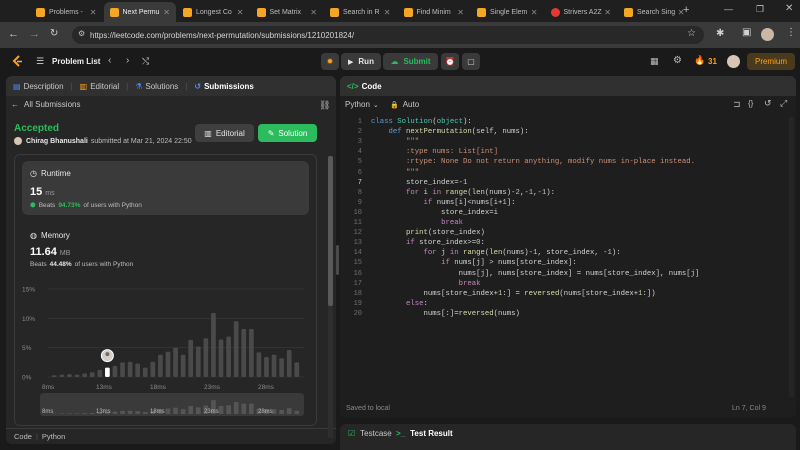  Describe the element at coordinates (40, 61) in the screenshot. I see `problem-list-icon: ☰` at that location.